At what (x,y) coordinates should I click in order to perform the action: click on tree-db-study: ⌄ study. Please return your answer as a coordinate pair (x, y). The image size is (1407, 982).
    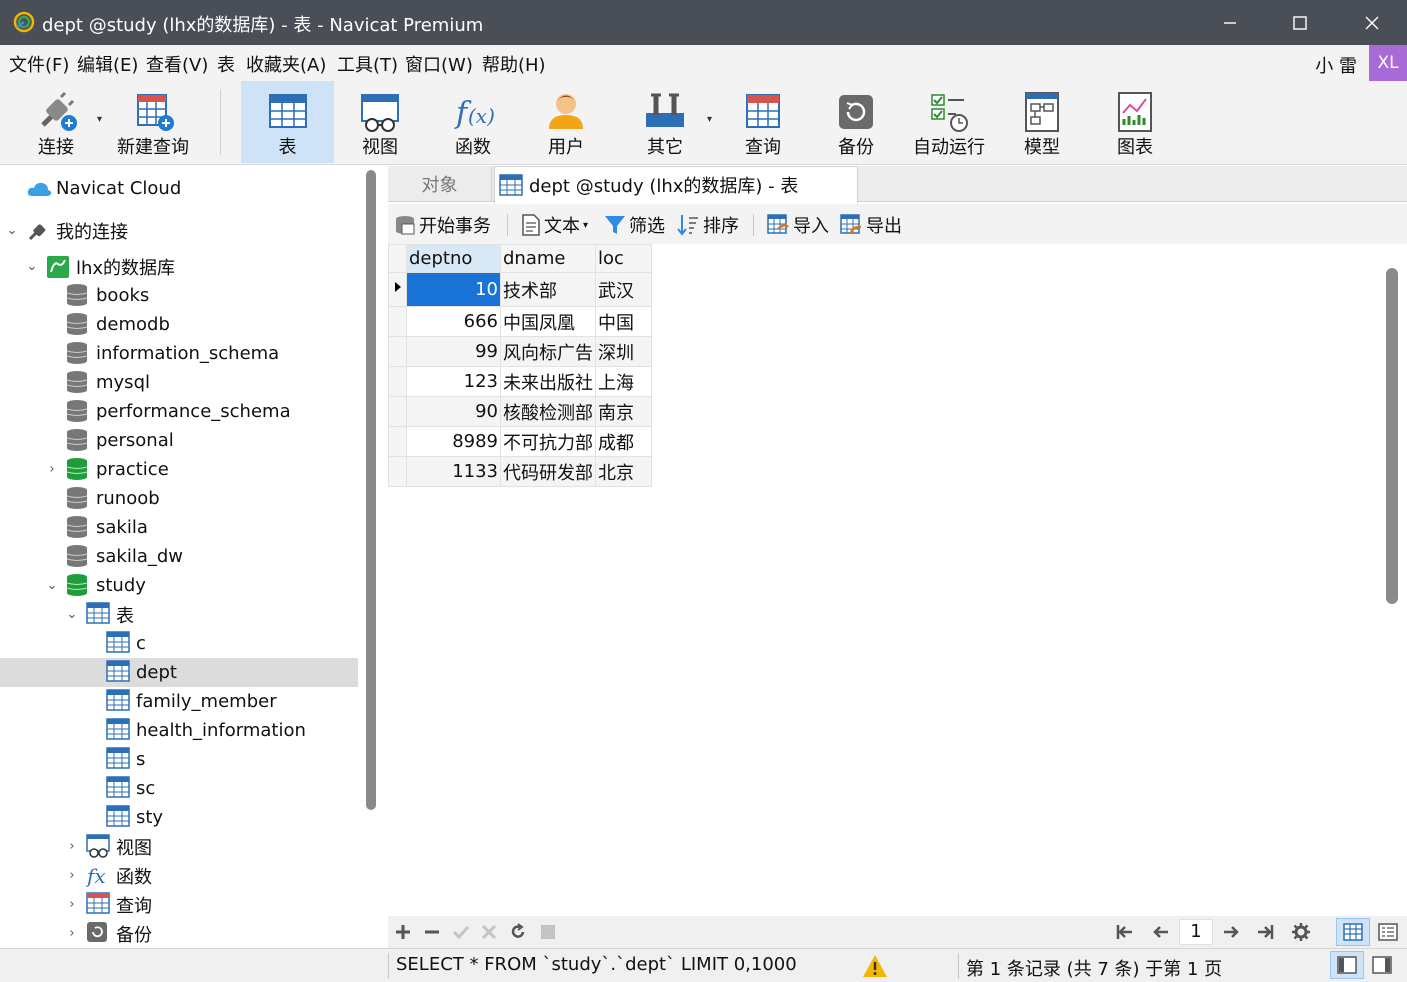
    Looking at the image, I should click on (179, 585).